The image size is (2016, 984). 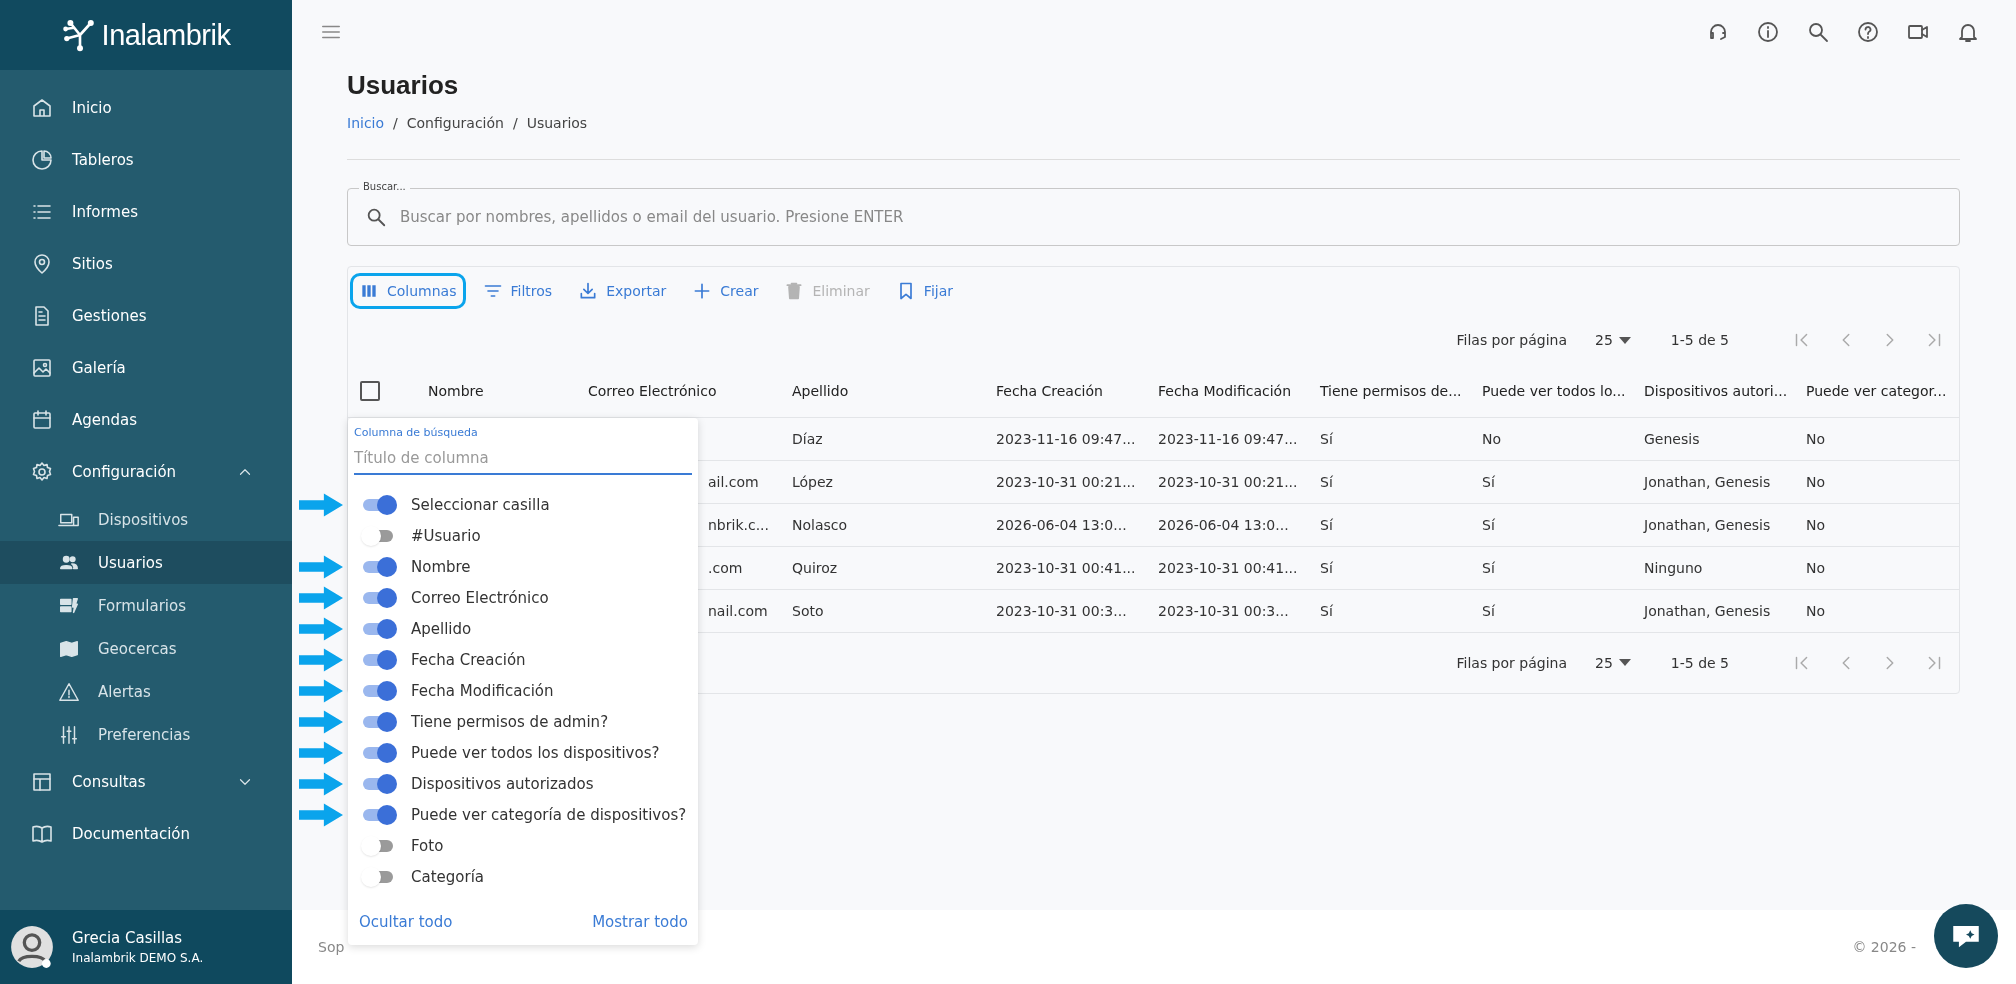 What do you see at coordinates (32, 947) in the screenshot?
I see `avatar-icon` at bounding box center [32, 947].